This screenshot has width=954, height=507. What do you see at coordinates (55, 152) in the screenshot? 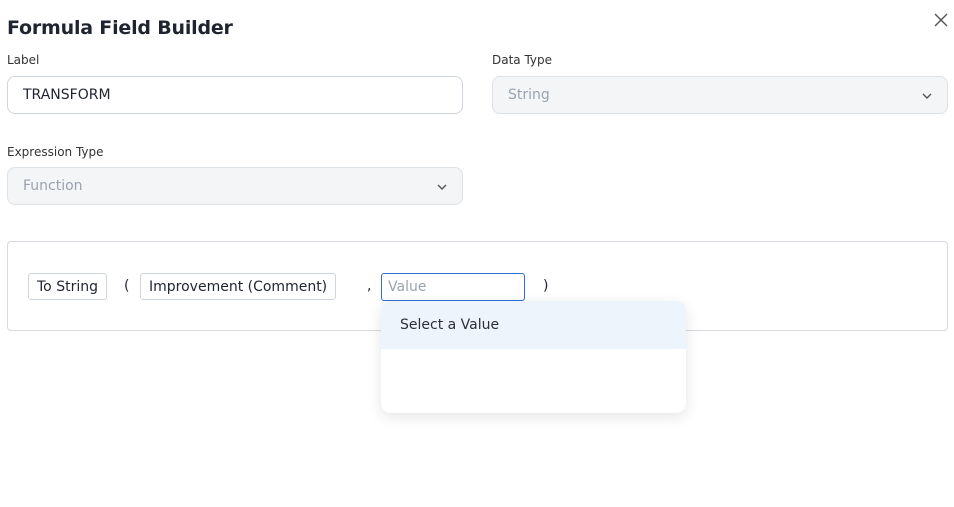
I see `expression-type-caption: Expression Type` at bounding box center [55, 152].